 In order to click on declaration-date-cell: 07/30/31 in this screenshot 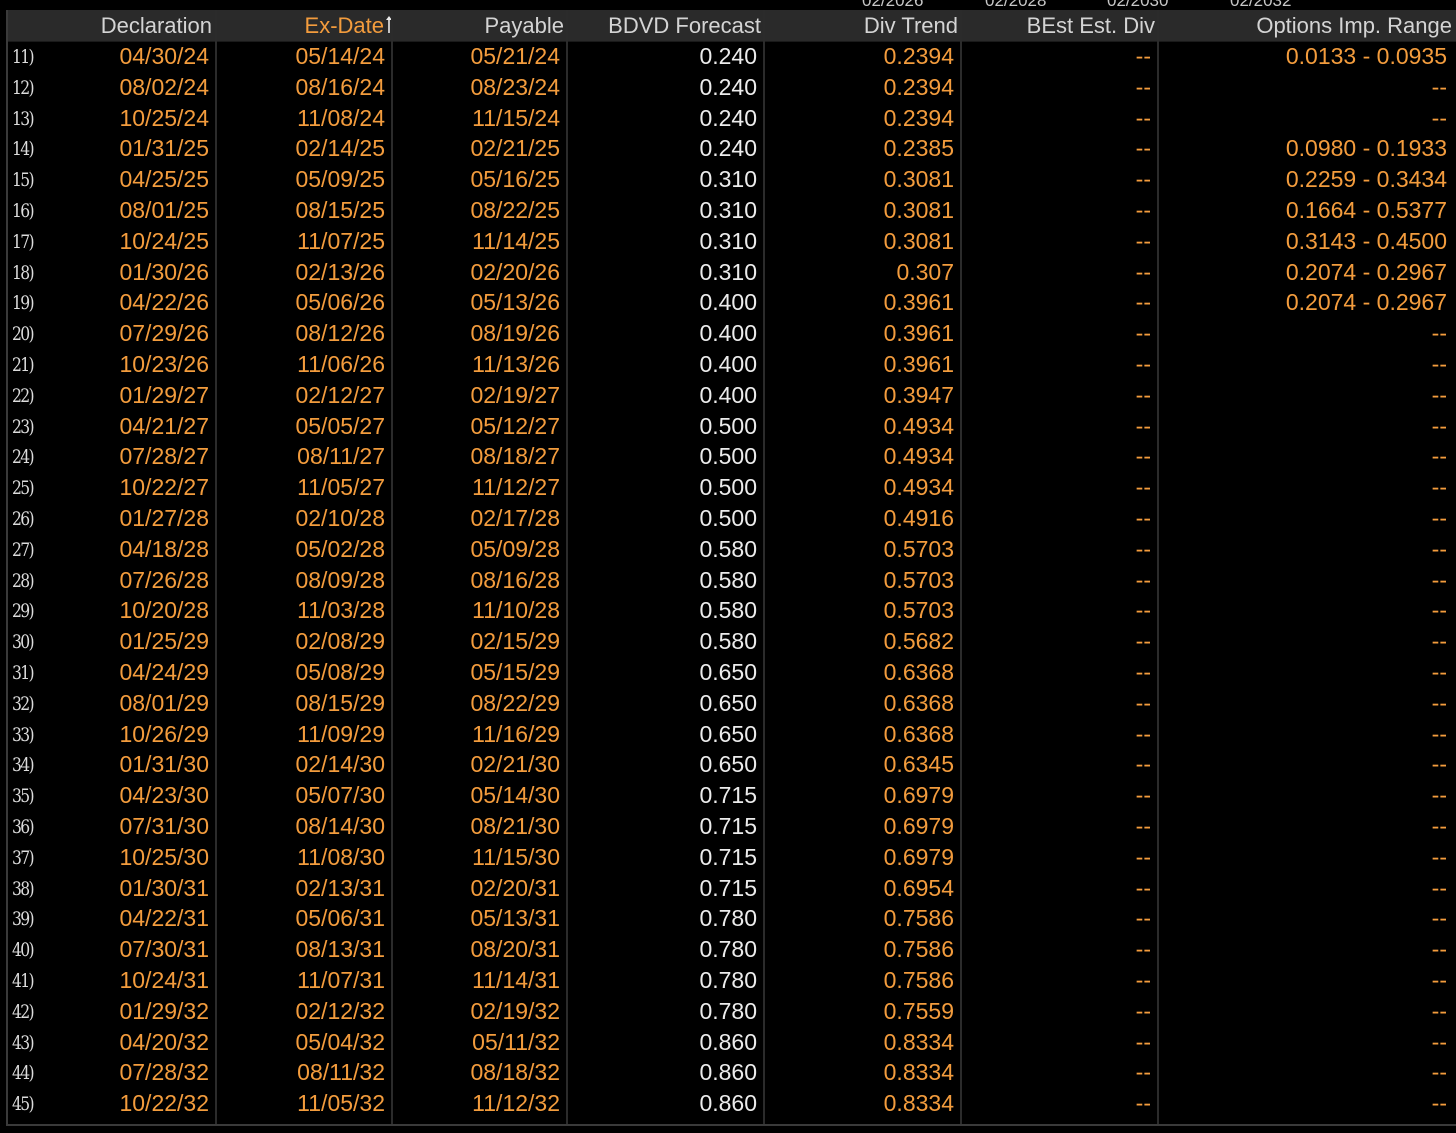, I will do `click(164, 949)`.